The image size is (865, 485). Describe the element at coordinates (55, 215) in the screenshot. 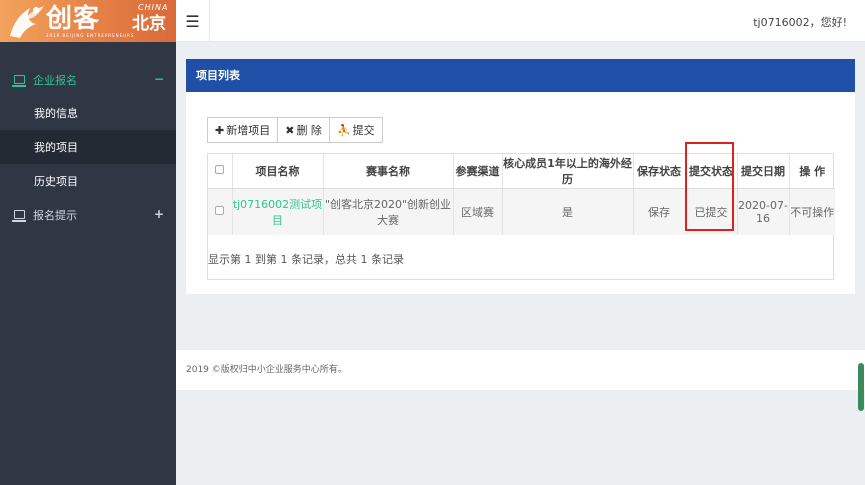

I see `sidebar-group-label: 报名提示` at that location.